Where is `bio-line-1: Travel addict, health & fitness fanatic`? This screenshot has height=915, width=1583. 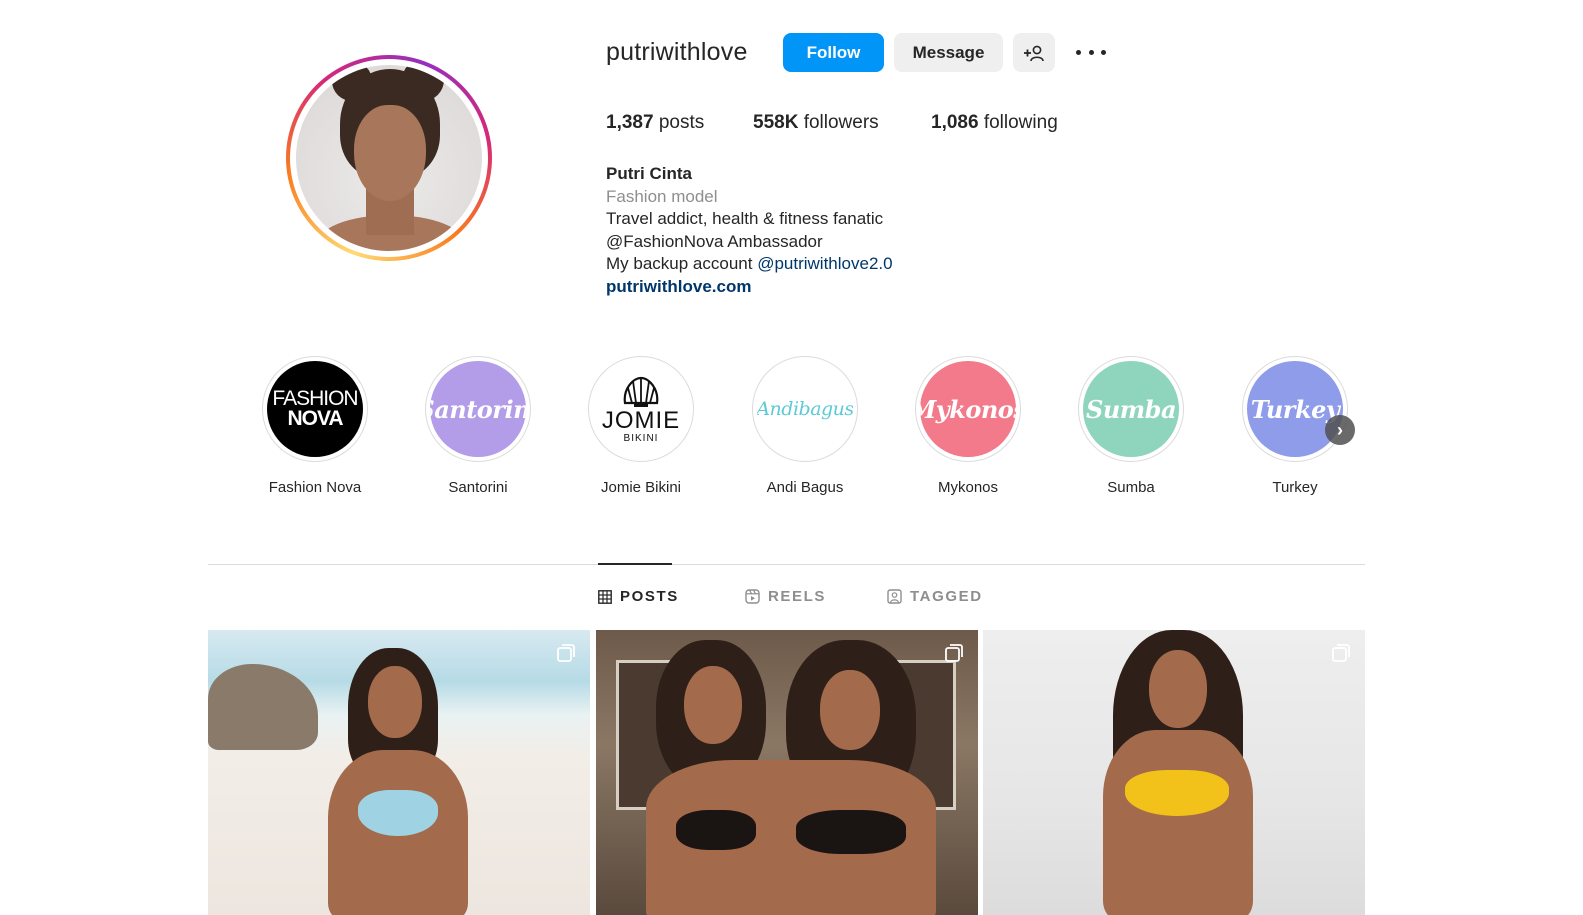 bio-line-1: Travel addict, health & fitness fanatic is located at coordinates (745, 218).